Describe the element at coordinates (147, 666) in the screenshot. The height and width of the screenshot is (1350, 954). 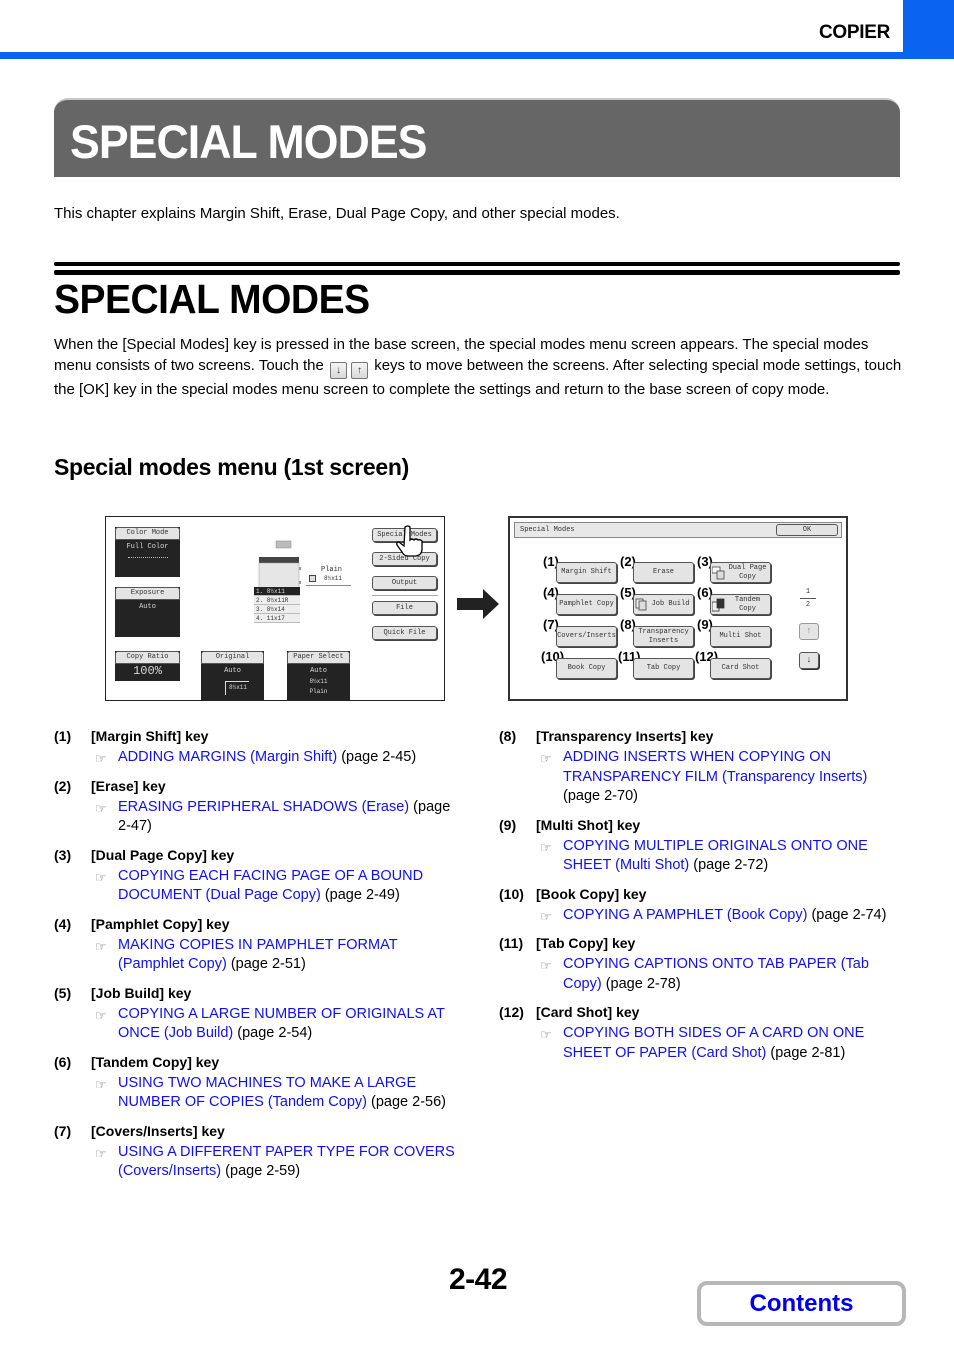
I see `copy-ratio-panel: Copy Ratio 100%` at that location.